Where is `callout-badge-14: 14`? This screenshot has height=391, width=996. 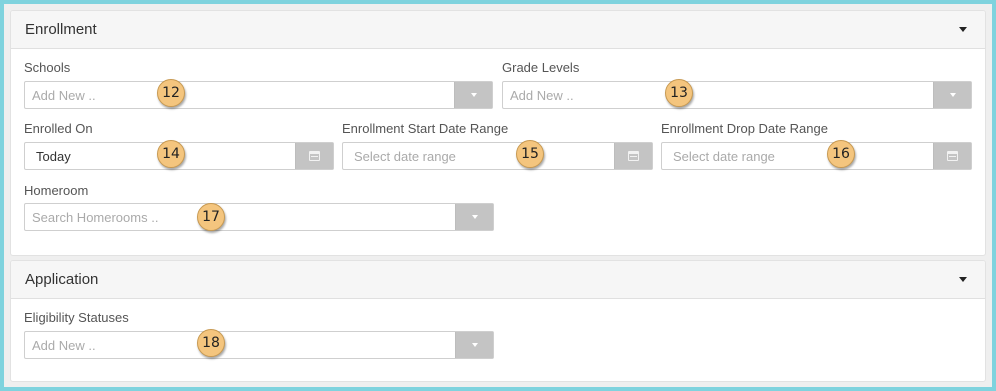
callout-badge-14: 14 is located at coordinates (171, 154).